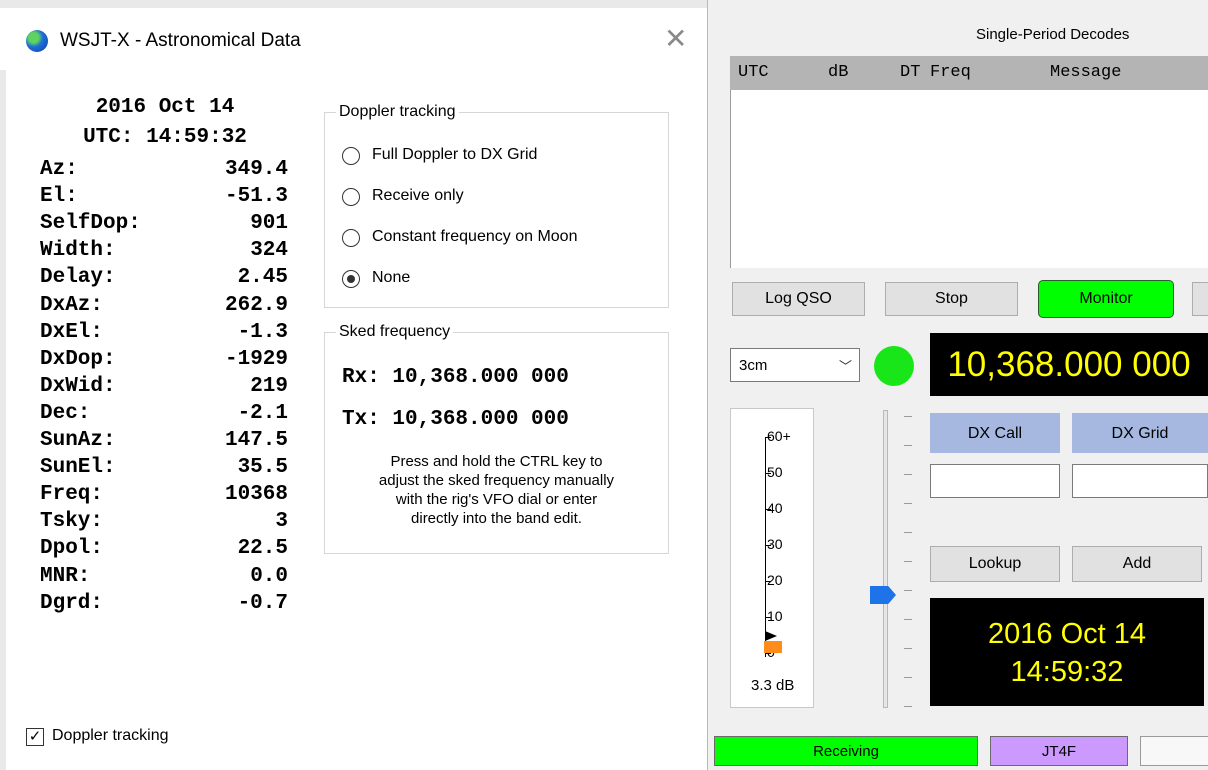  What do you see at coordinates (165, 107) in the screenshot?
I see `astro-date: 2016 Oct 14` at bounding box center [165, 107].